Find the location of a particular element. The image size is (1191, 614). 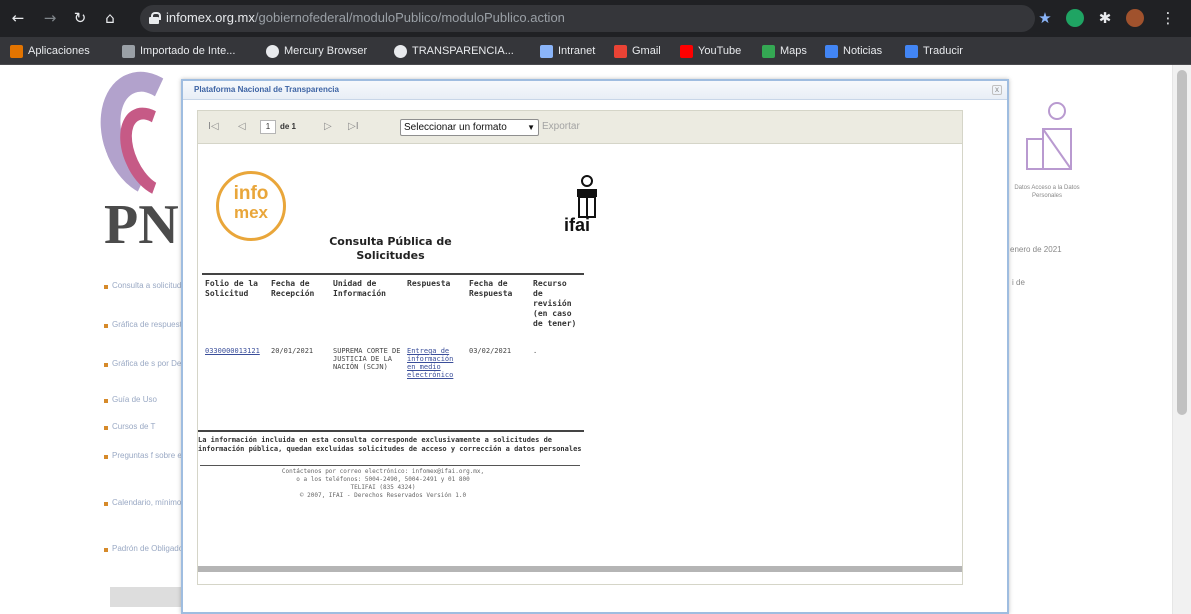

folio-cell: 0330000013121 is located at coordinates (235, 363).